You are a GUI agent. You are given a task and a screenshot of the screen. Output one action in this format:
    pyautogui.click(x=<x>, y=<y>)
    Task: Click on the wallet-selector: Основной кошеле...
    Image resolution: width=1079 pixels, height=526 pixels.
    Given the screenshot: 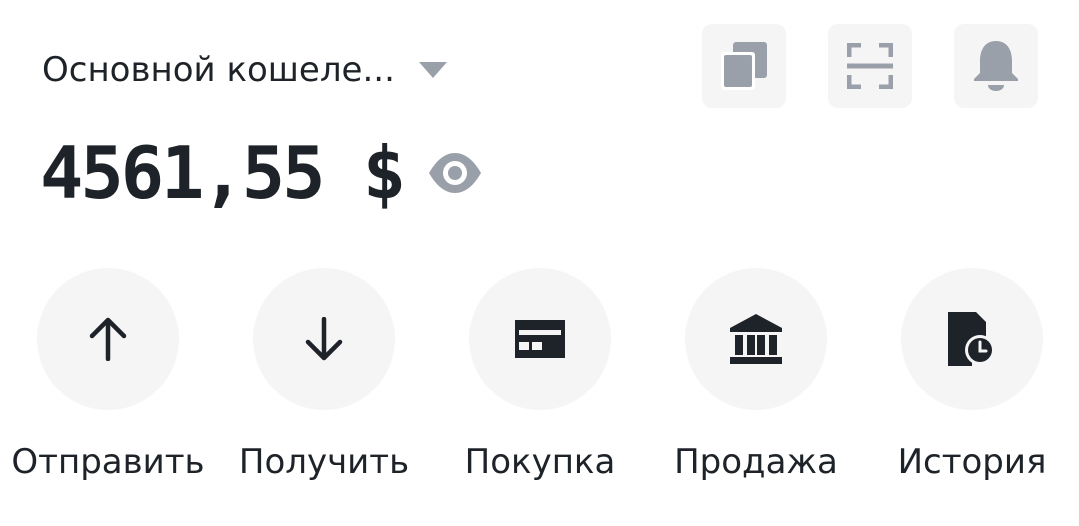 What is the action you would take?
    pyautogui.click(x=244, y=70)
    